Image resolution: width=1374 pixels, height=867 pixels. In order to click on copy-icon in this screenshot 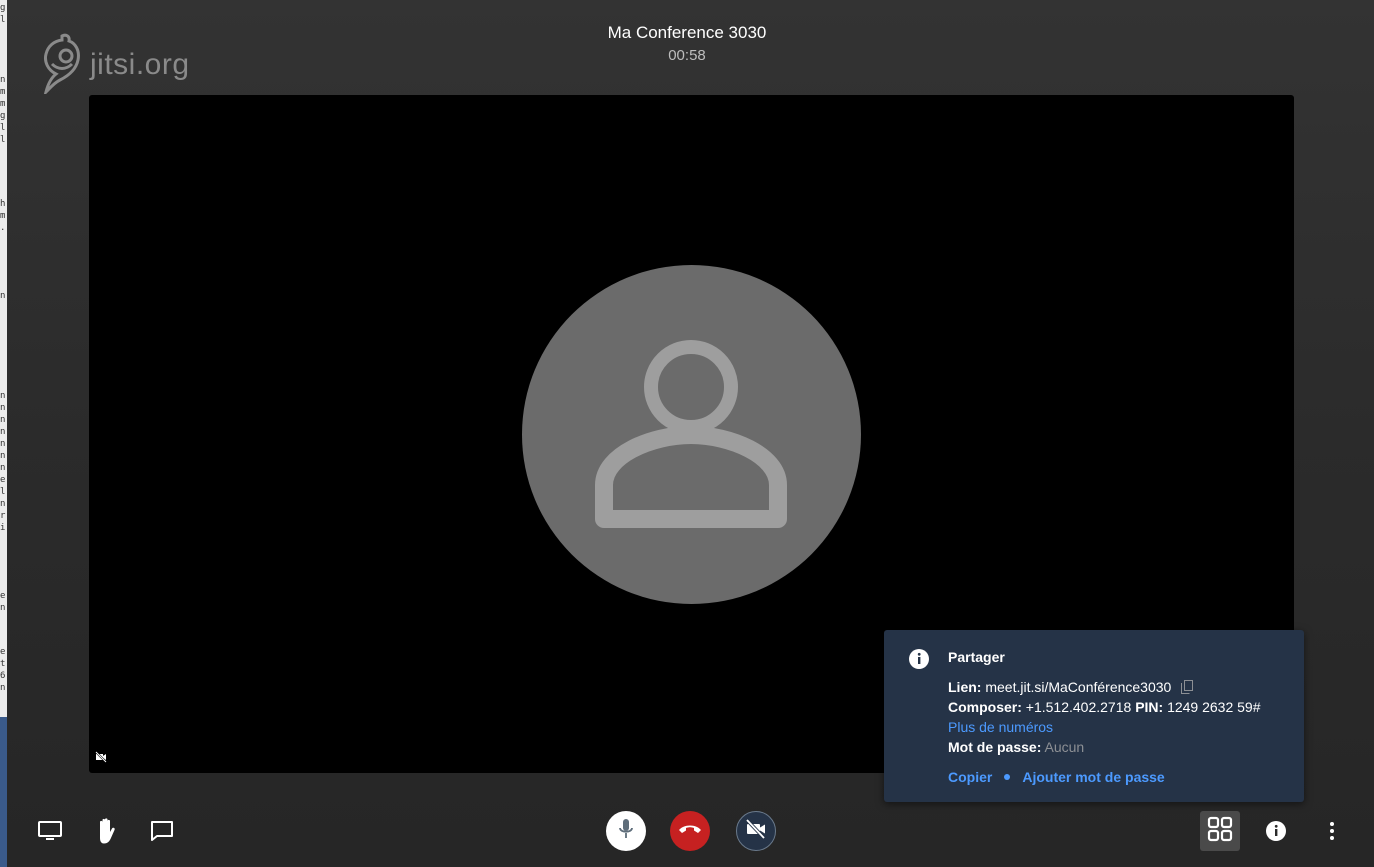, I will do `click(1187, 688)`.